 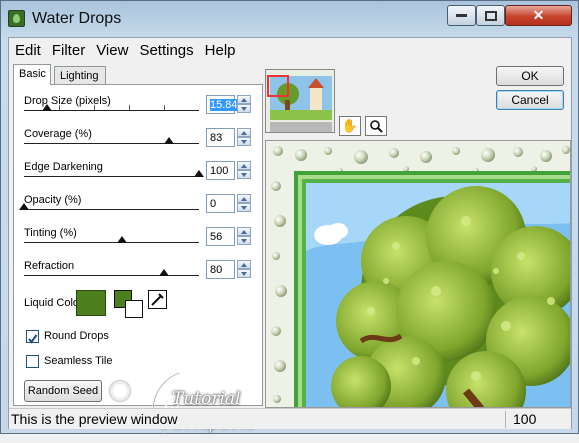 I want to click on flourish-graphic, so click(x=178, y=403).